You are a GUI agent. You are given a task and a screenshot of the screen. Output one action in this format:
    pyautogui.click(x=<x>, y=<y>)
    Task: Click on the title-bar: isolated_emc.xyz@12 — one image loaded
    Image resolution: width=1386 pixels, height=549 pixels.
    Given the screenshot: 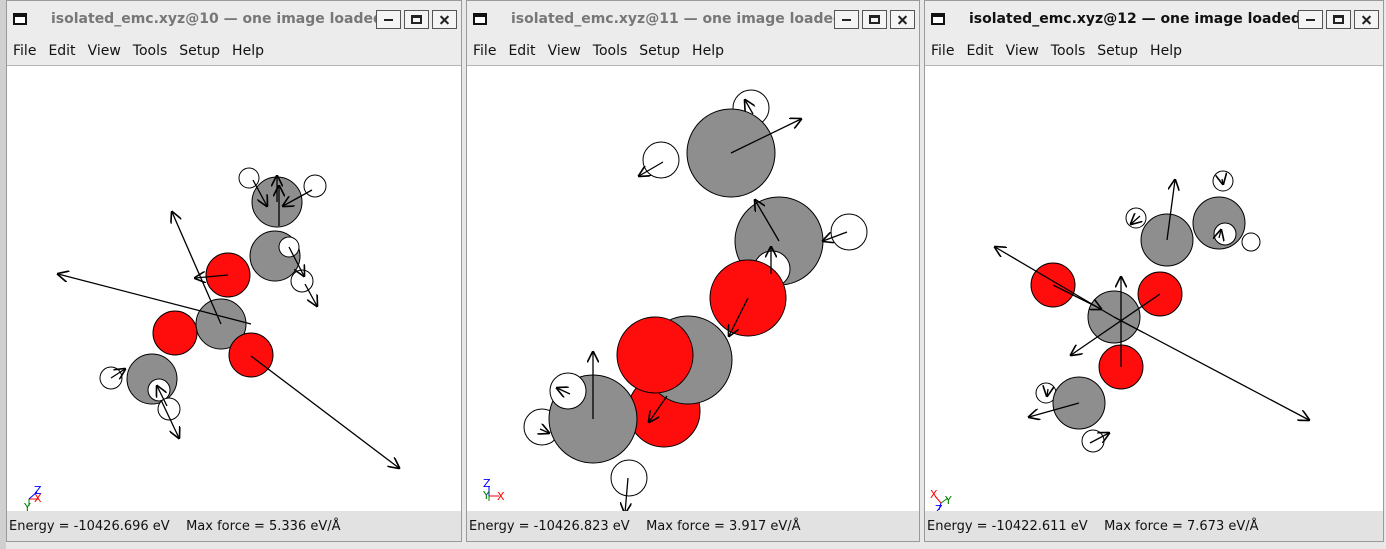 What is the action you would take?
    pyautogui.click(x=1154, y=19)
    